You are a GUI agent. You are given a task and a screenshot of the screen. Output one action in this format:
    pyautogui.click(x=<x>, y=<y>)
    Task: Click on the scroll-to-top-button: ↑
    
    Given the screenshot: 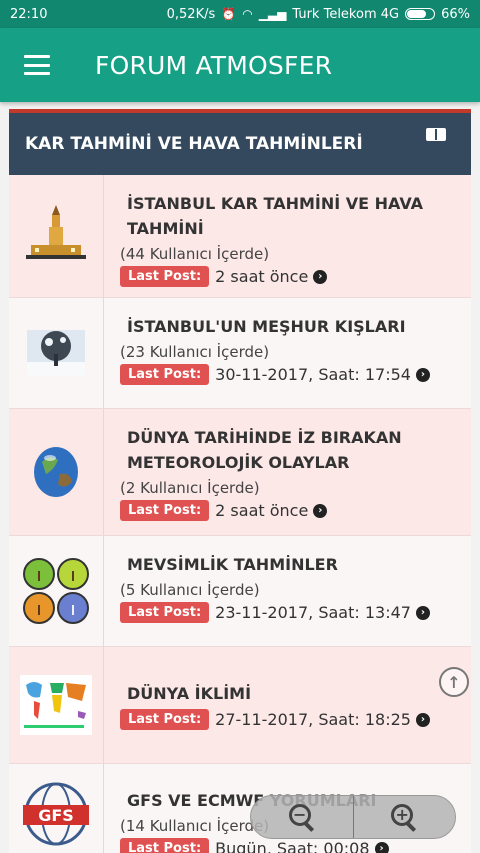 What is the action you would take?
    pyautogui.click(x=454, y=682)
    